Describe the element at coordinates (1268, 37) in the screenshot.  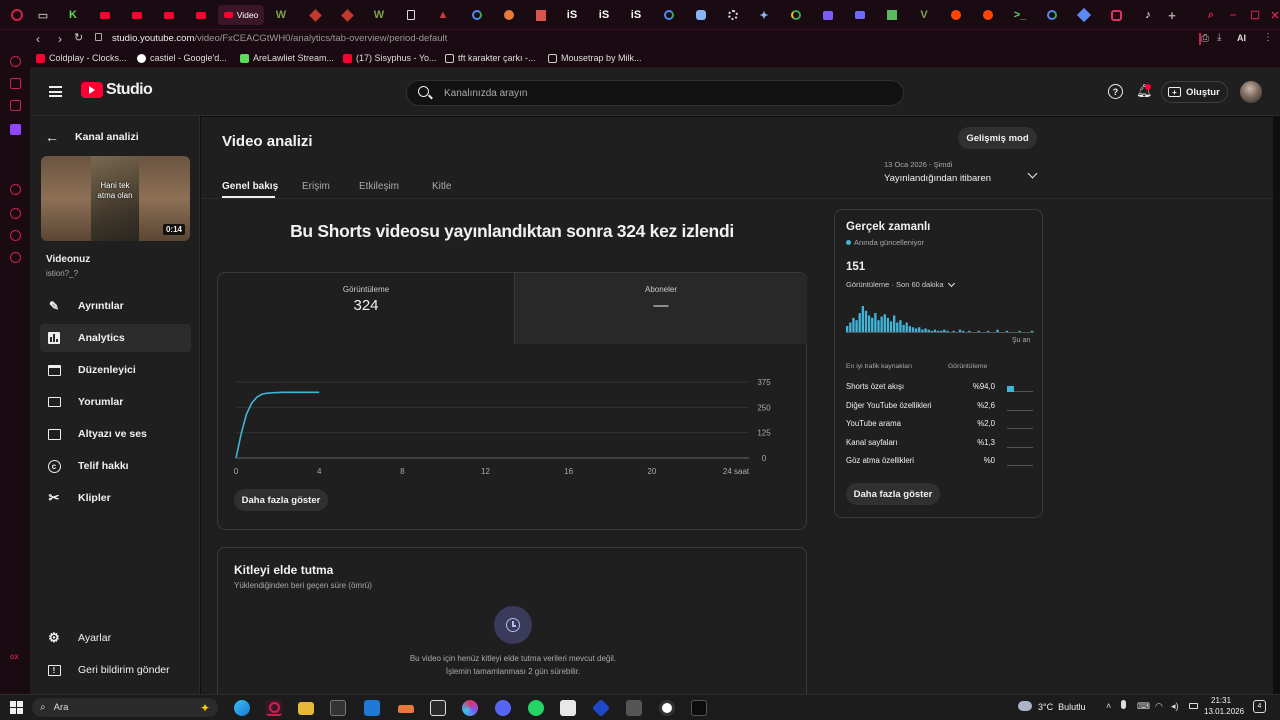
I see `more-menu-icon: ⋮` at that location.